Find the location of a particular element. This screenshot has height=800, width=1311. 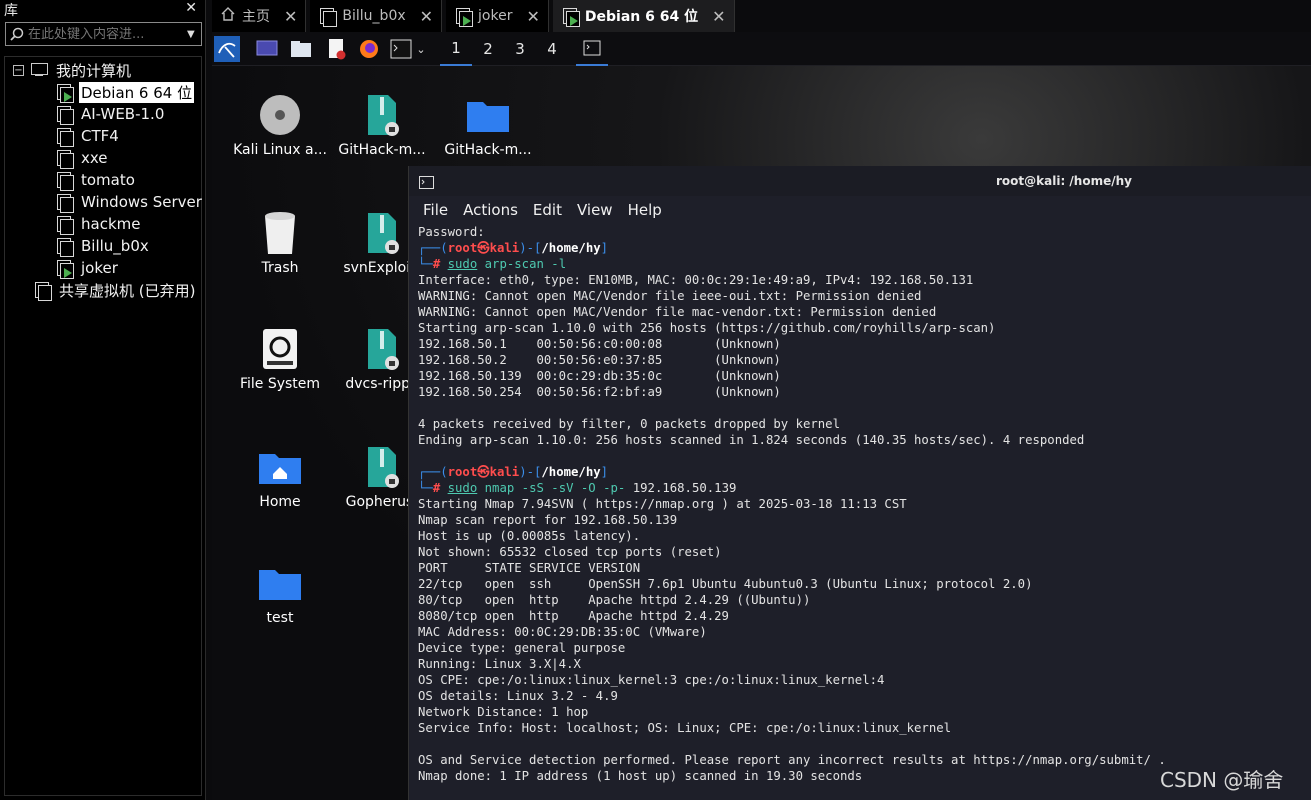

desktop-icon-test: test is located at coordinates (280, 591).